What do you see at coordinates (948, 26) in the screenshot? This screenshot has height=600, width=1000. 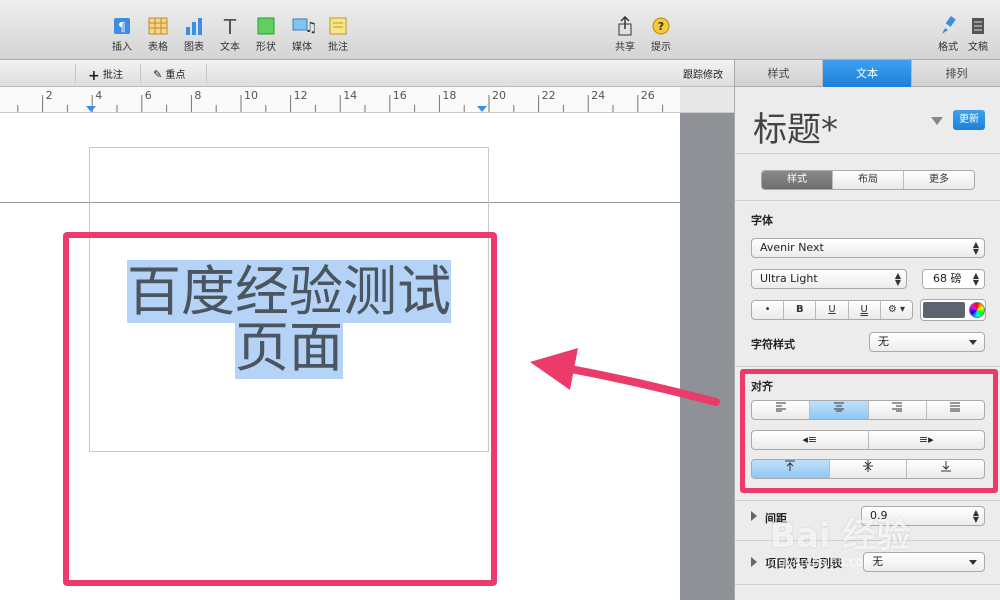 I see `paintbrush-icon` at bounding box center [948, 26].